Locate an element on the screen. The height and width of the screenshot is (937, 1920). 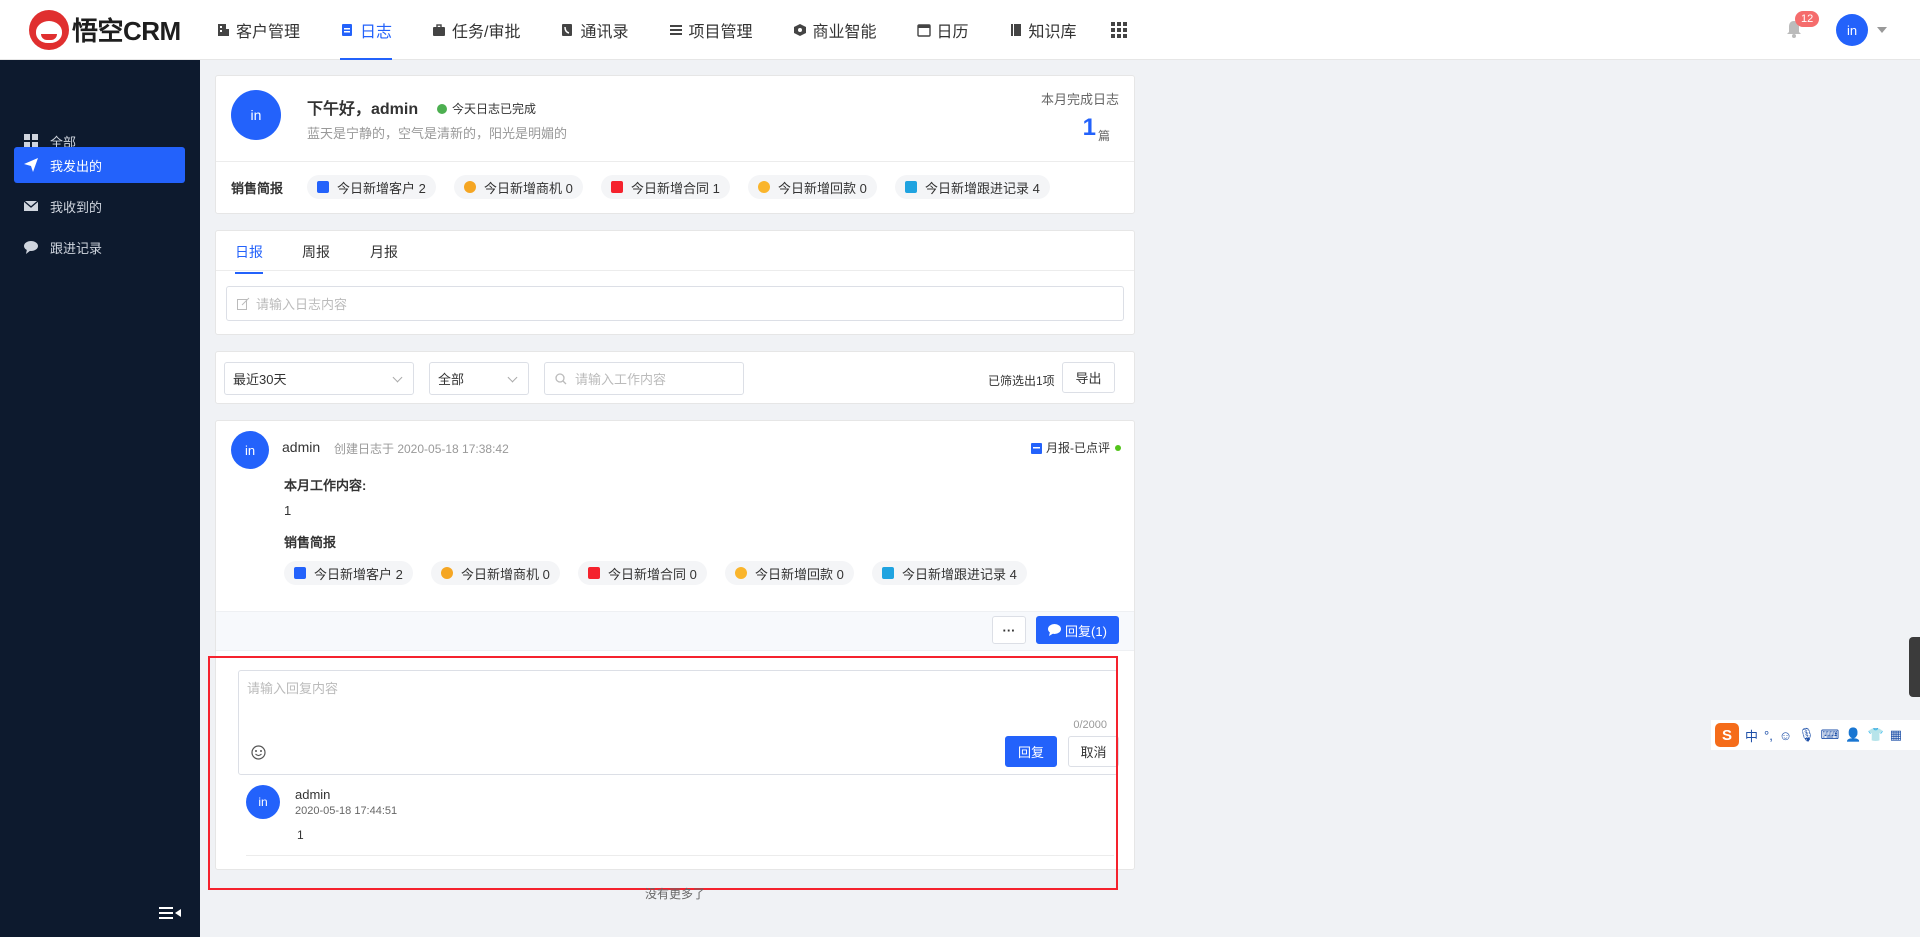
app-grid-button is located at coordinates (1118, 30).